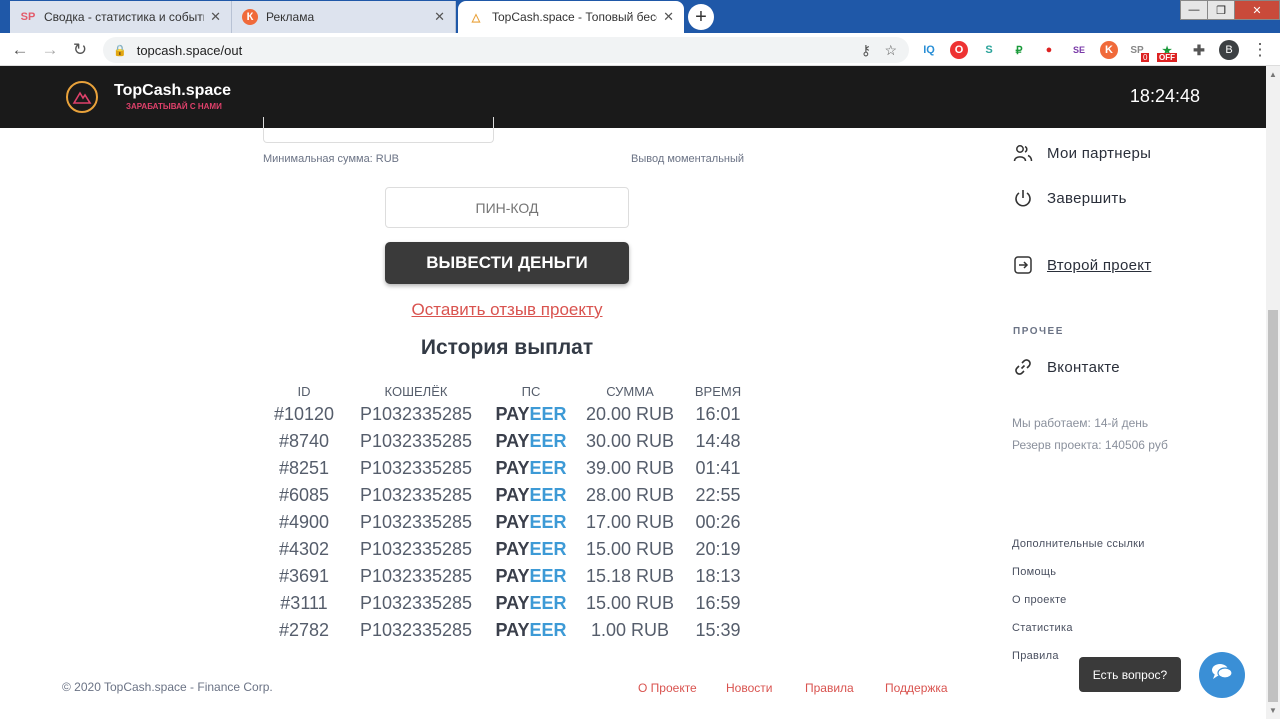  I want to click on sidebar-link-about: О проекте, so click(1039, 600).